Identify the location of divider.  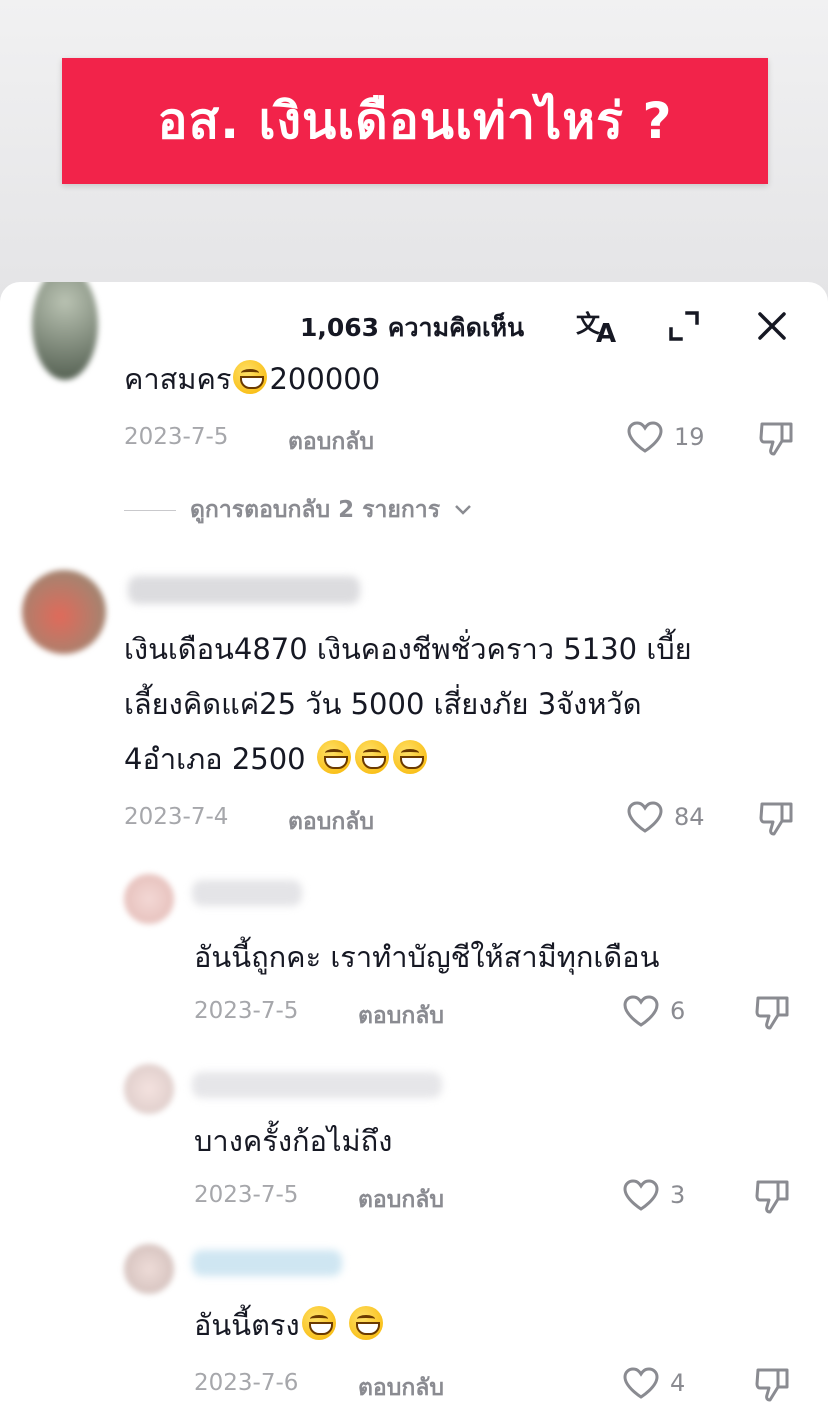
(150, 510).